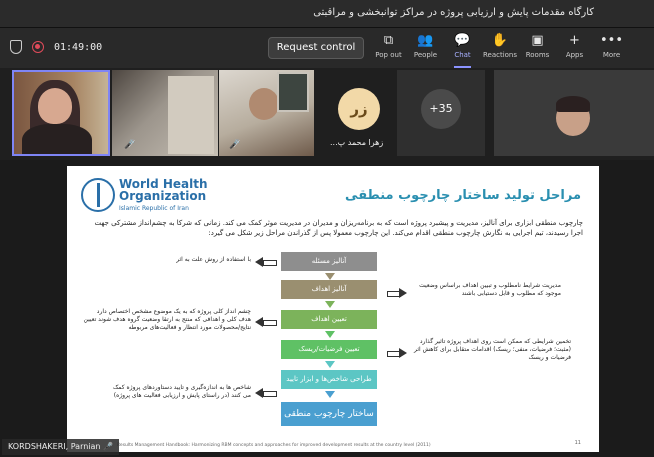 The image size is (654, 457). I want to click on request-control-button: Request control, so click(316, 48).